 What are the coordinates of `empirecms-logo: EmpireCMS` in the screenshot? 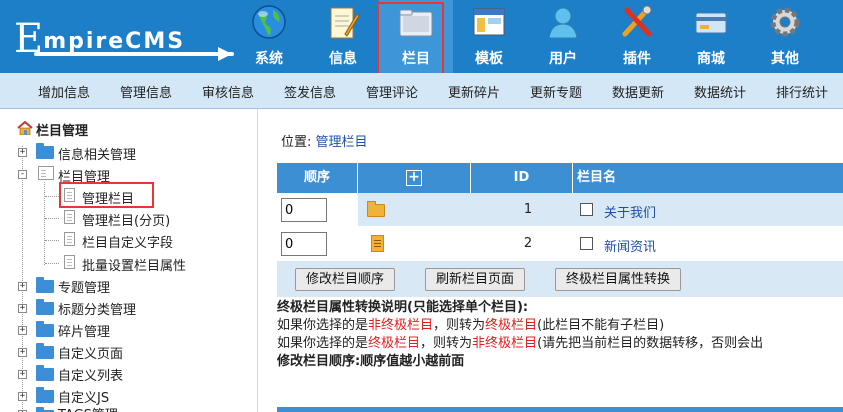 It's located at (124, 36).